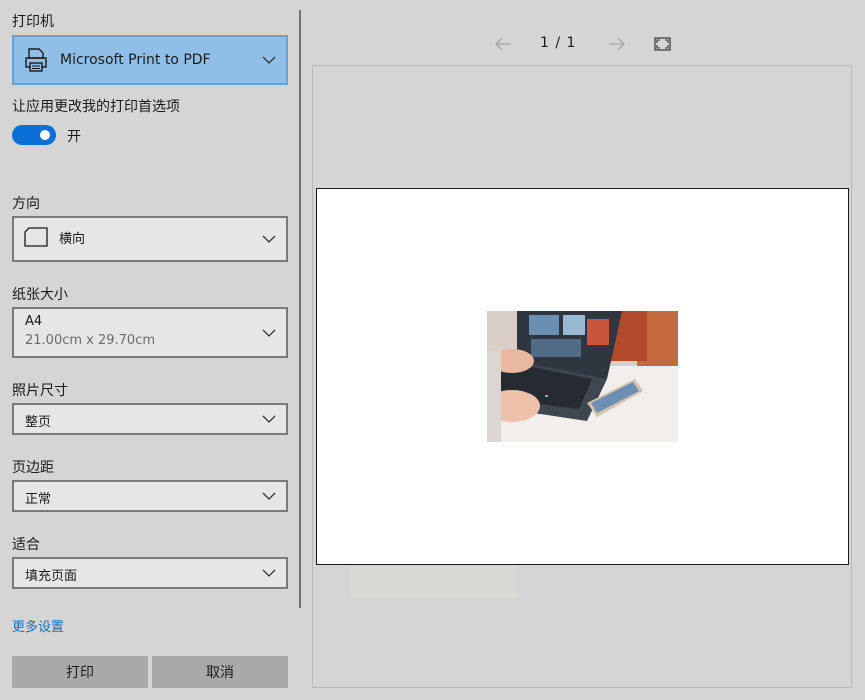 The height and width of the screenshot is (700, 865). I want to click on cancel-button: 取消, so click(220, 672).